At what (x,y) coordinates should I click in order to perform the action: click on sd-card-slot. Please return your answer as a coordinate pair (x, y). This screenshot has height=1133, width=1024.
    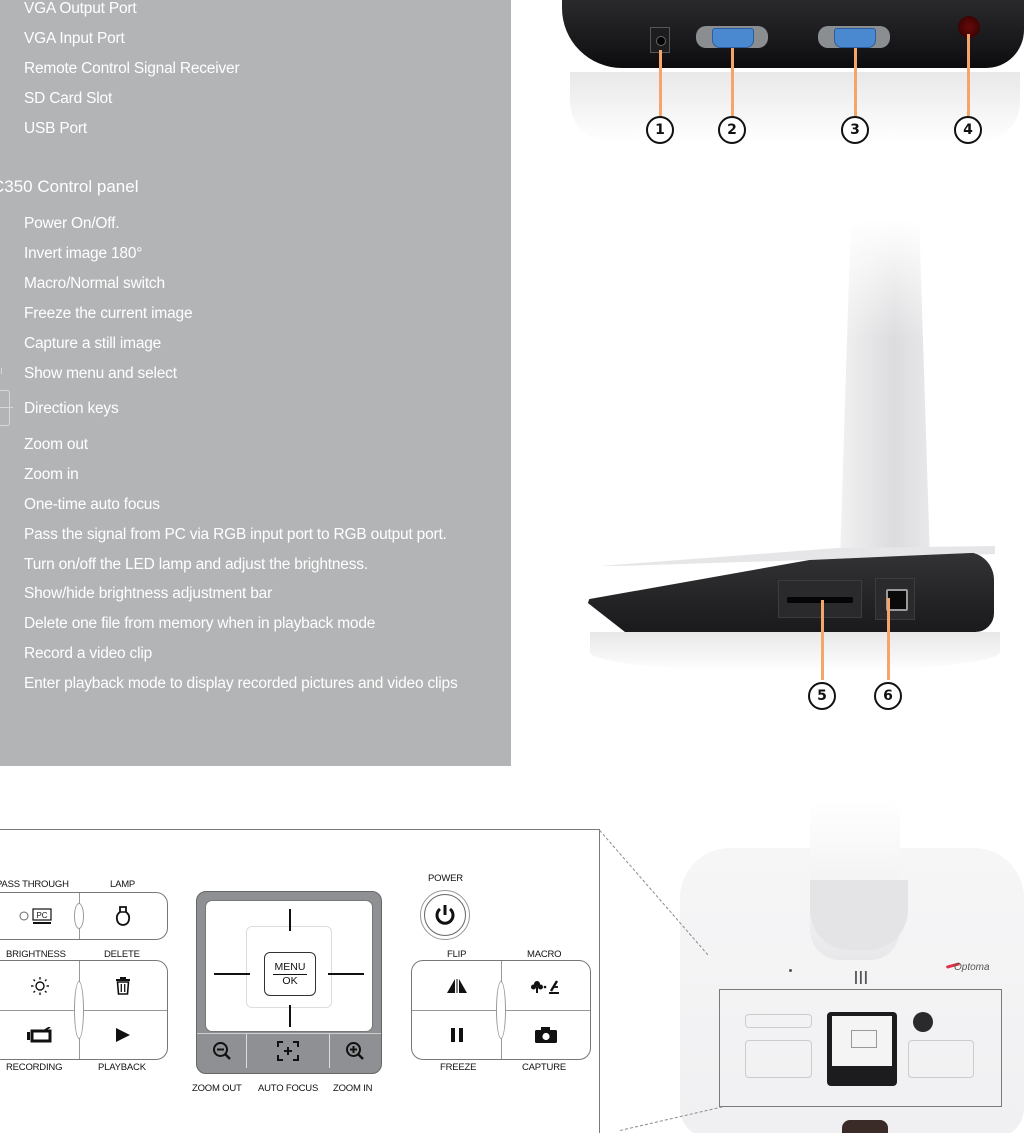
    Looking at the image, I should click on (820, 599).